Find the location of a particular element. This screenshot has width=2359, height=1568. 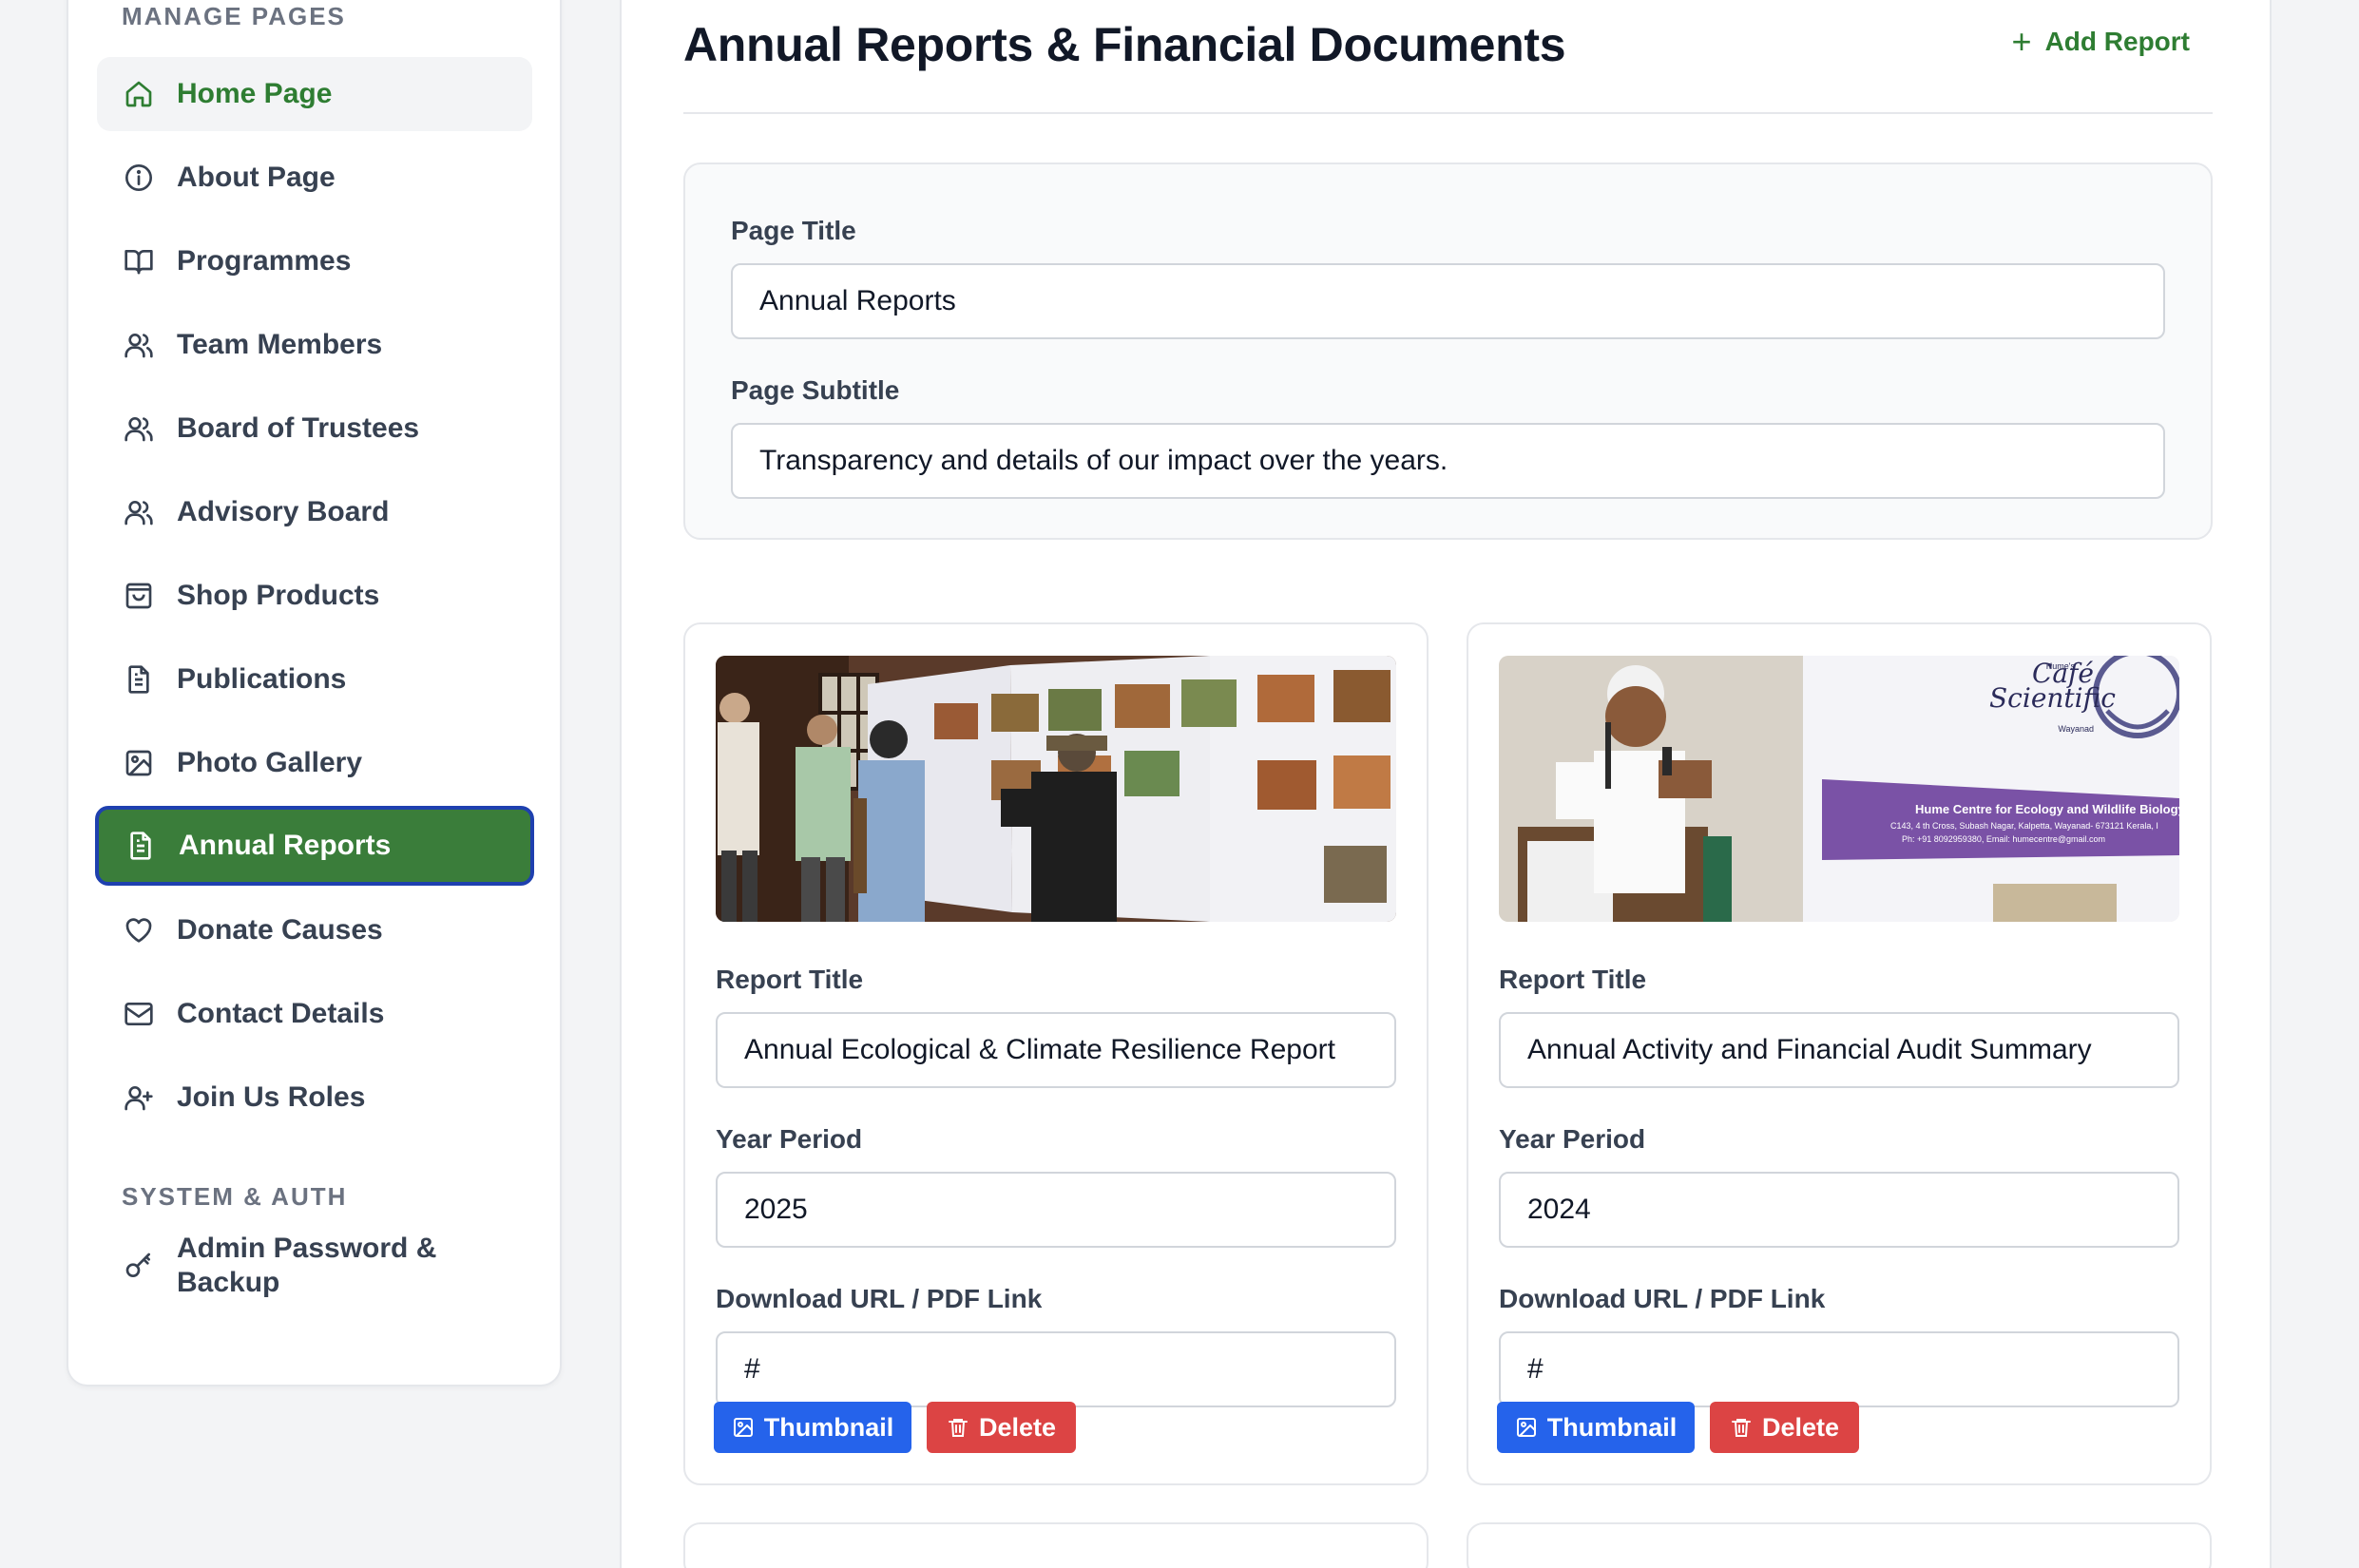

sidebar-item-annual-reports: Annual Reports is located at coordinates (314, 846).